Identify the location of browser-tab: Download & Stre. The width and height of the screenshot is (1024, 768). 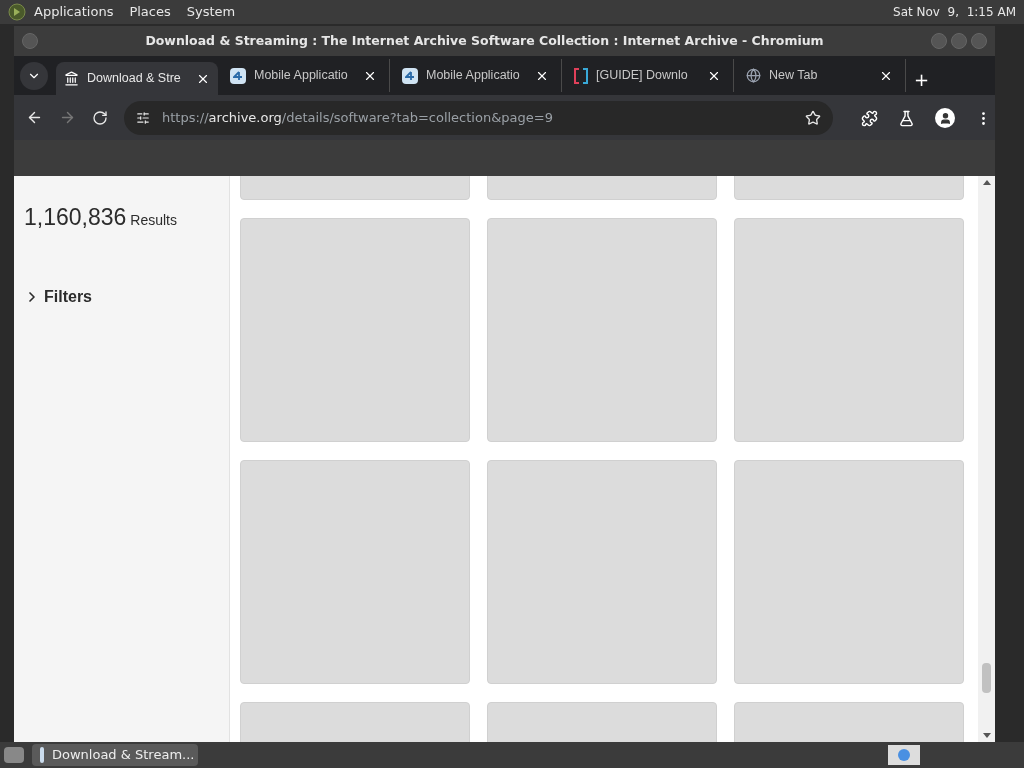
(137, 78).